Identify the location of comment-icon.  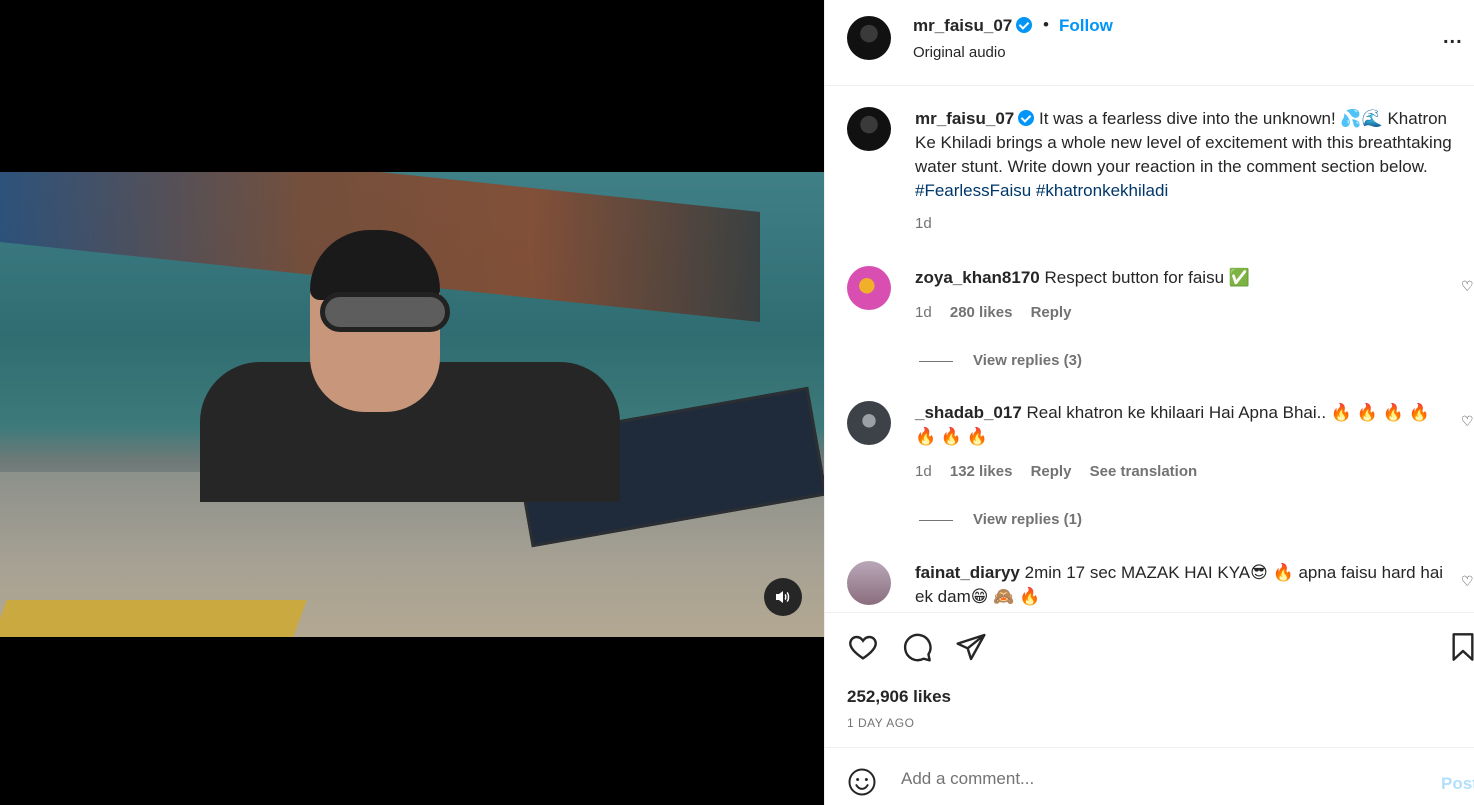
(917, 649).